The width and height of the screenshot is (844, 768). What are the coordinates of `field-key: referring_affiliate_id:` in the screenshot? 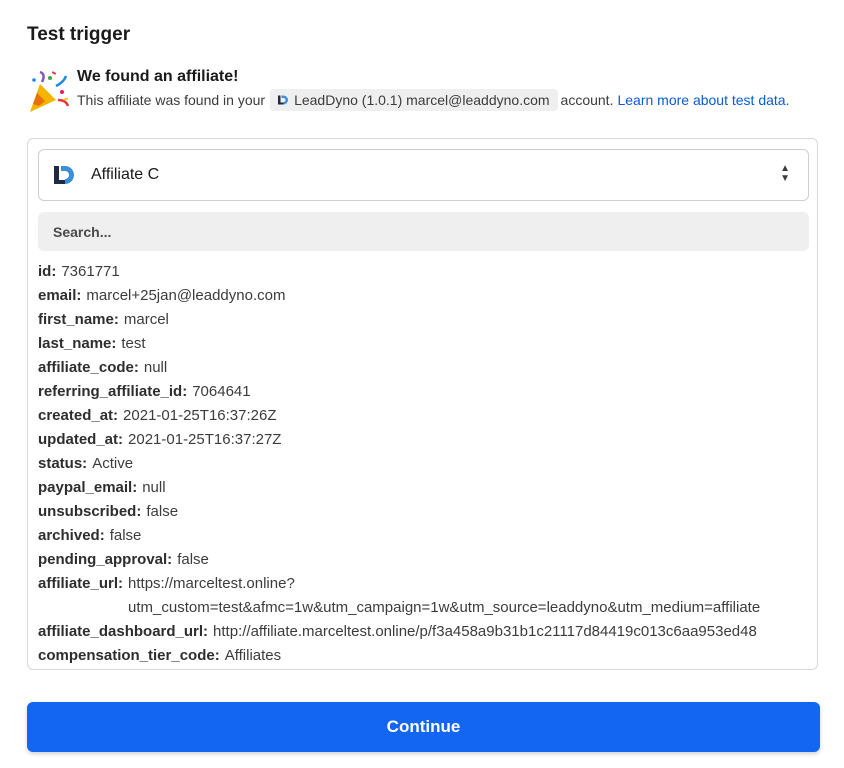 It's located at (113, 391).